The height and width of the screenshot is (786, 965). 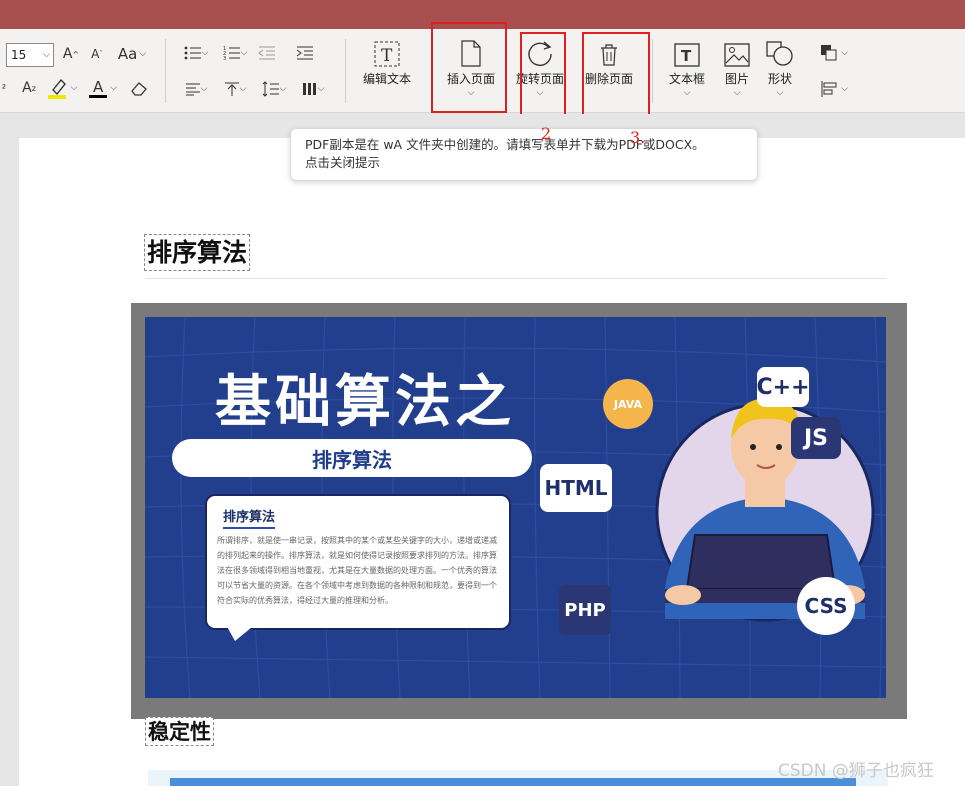 I want to click on textbox-label: 文本框, so click(x=686, y=79).